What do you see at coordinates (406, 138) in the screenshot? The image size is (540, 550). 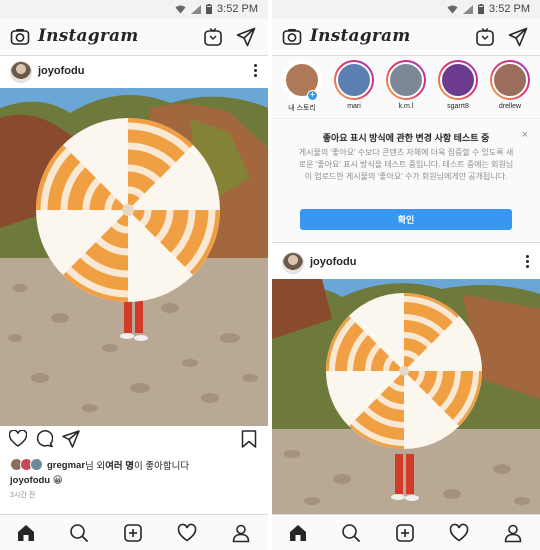 I see `notice-title: 좋아요 표시 방식에 관한 변경 사항 테스트 중` at bounding box center [406, 138].